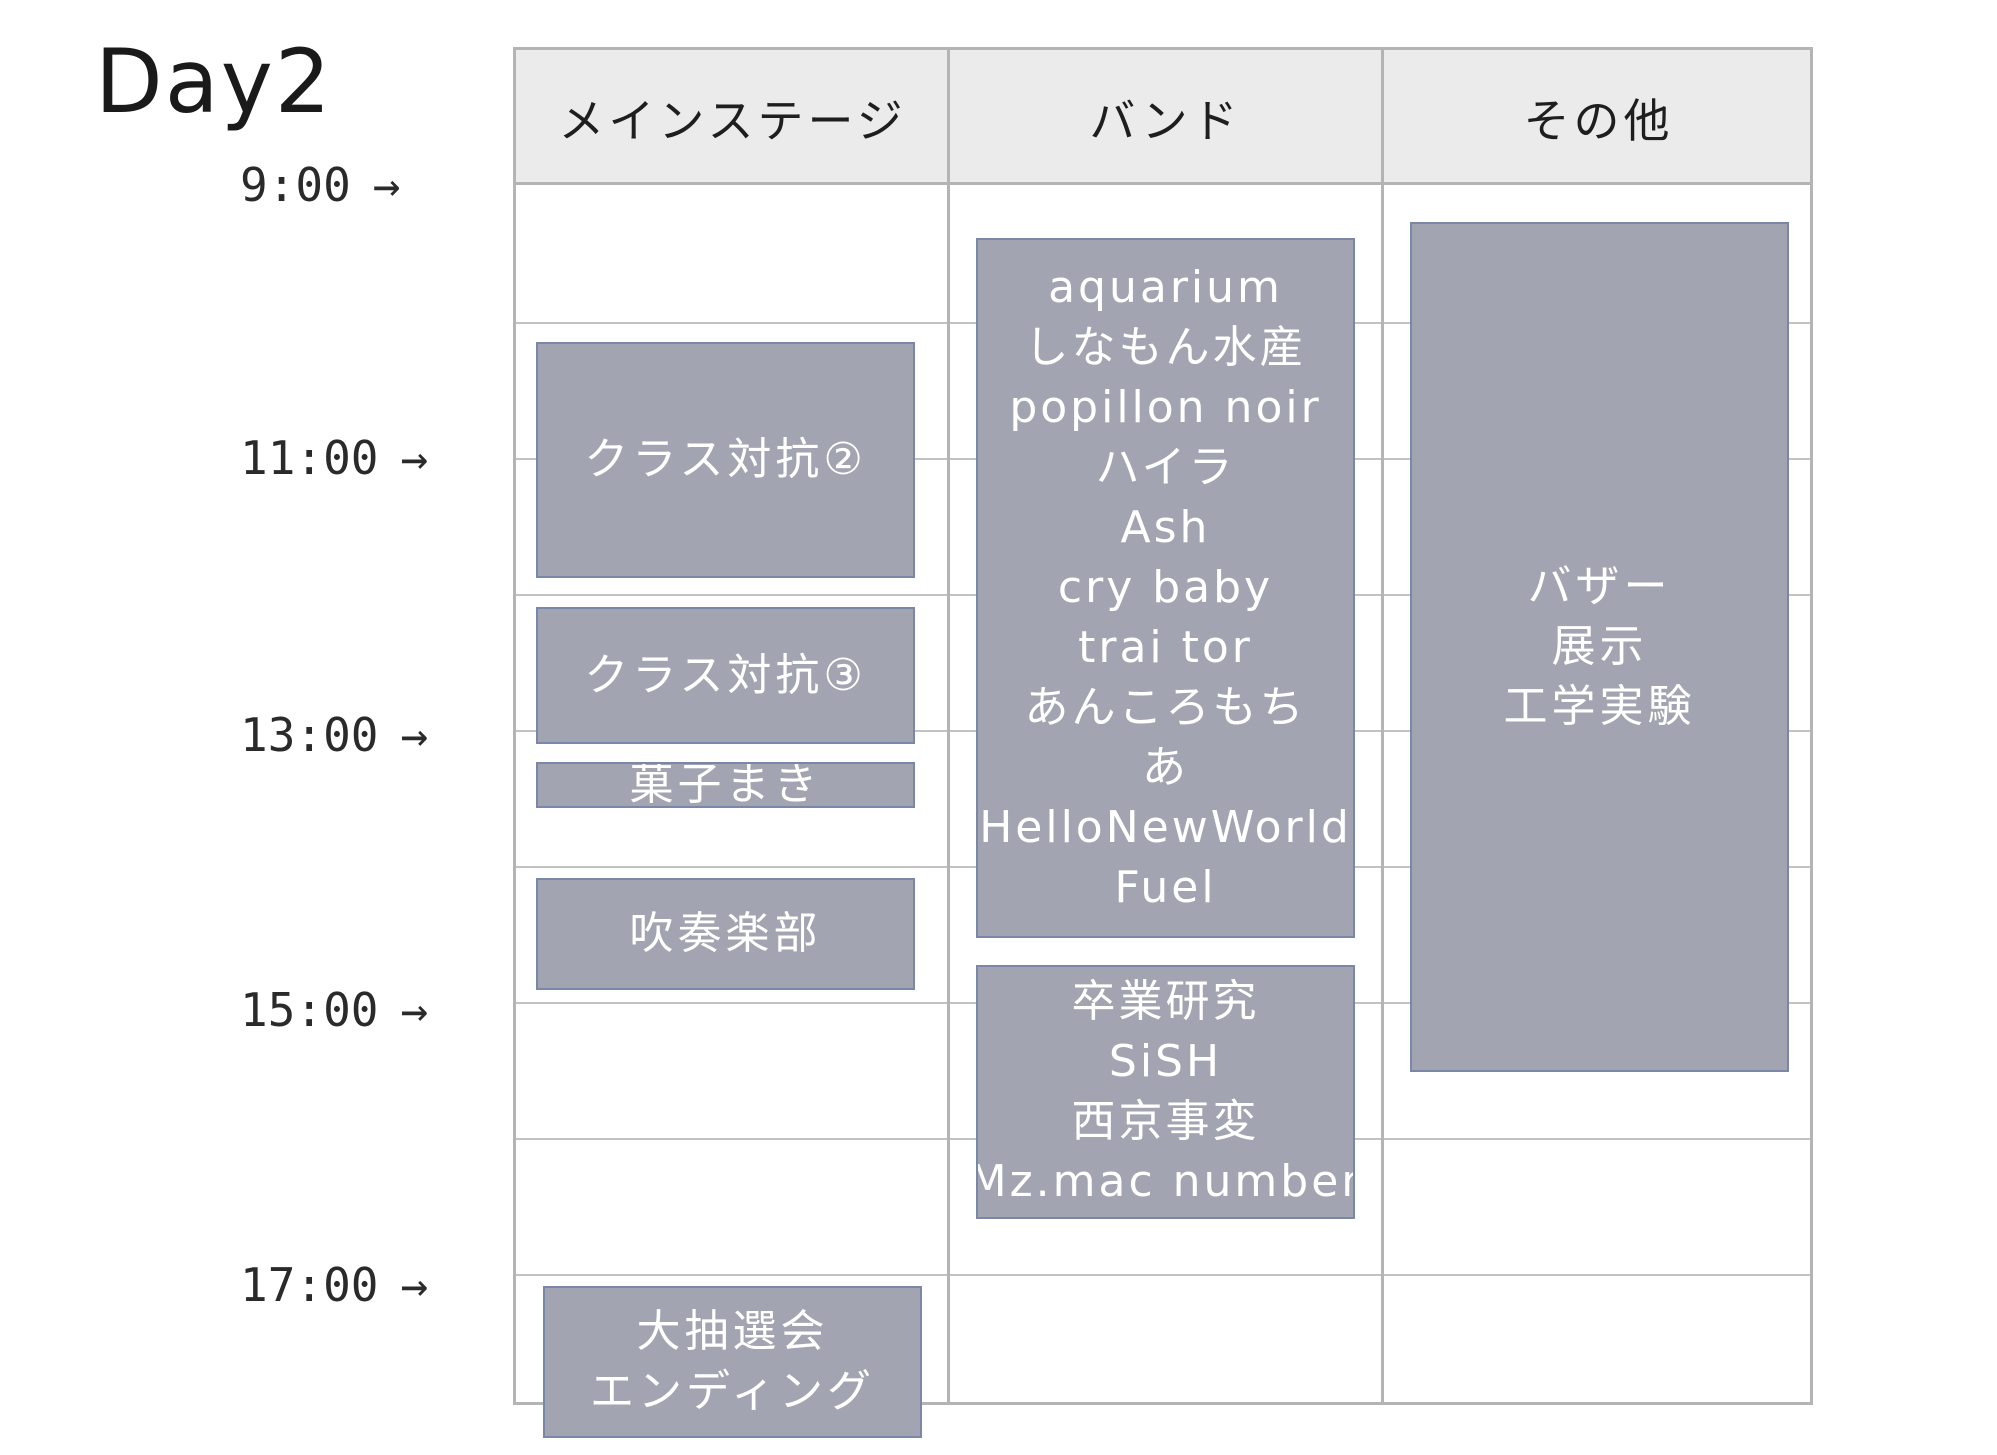 This screenshot has height=1455, width=1997. I want to click on band-name: 卒業研究, so click(1165, 1001).